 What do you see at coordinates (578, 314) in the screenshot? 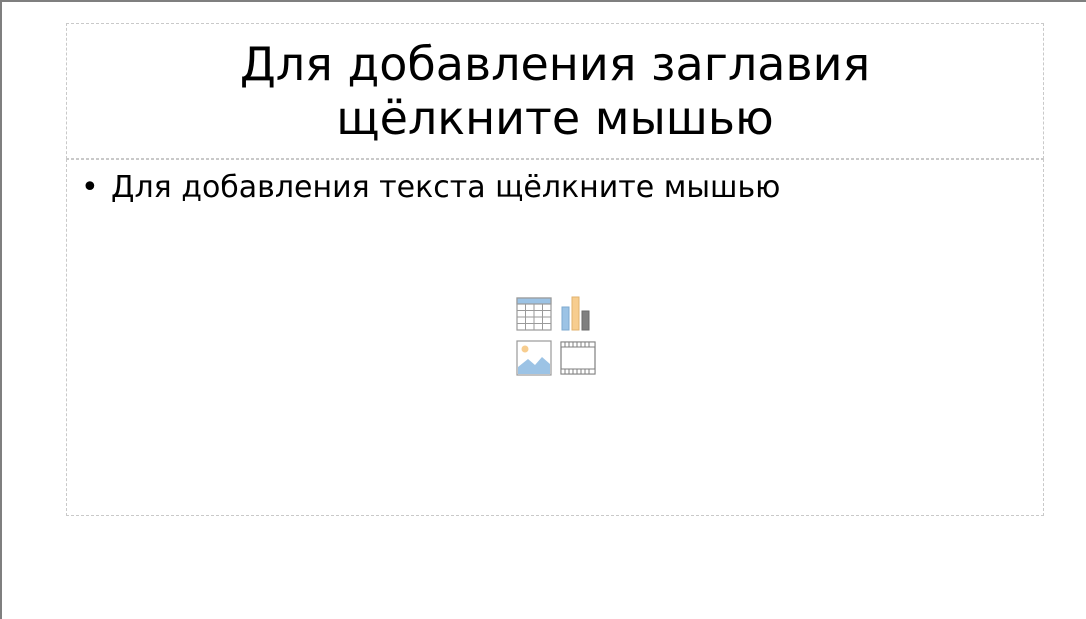
I see `insert-chart-icon` at bounding box center [578, 314].